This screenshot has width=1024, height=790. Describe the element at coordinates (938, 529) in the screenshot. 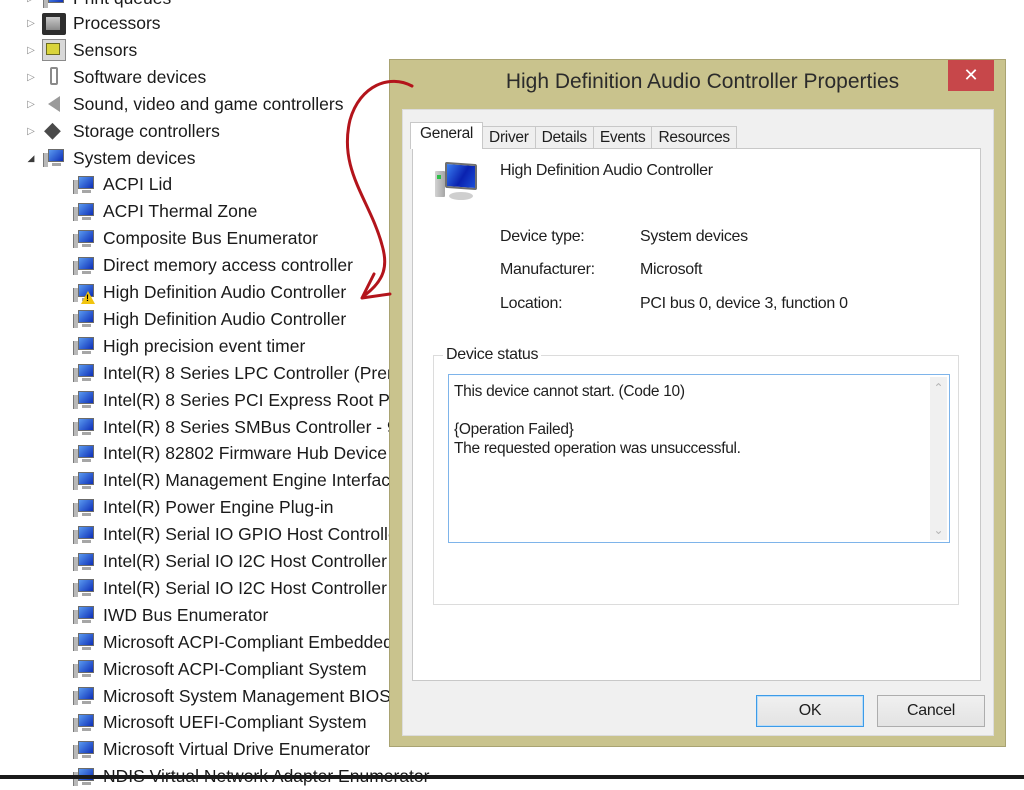

I see `scroll-down-icon: ⌄` at that location.